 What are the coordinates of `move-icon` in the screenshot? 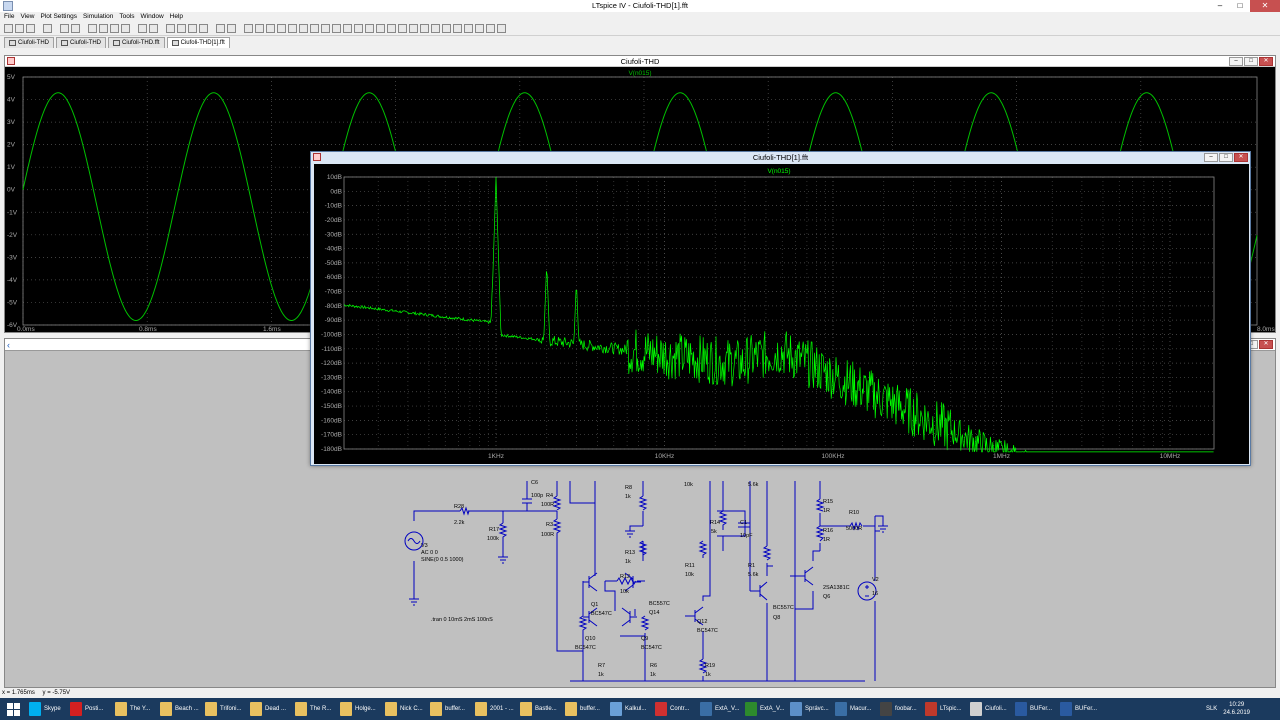 It's located at (424, 28).